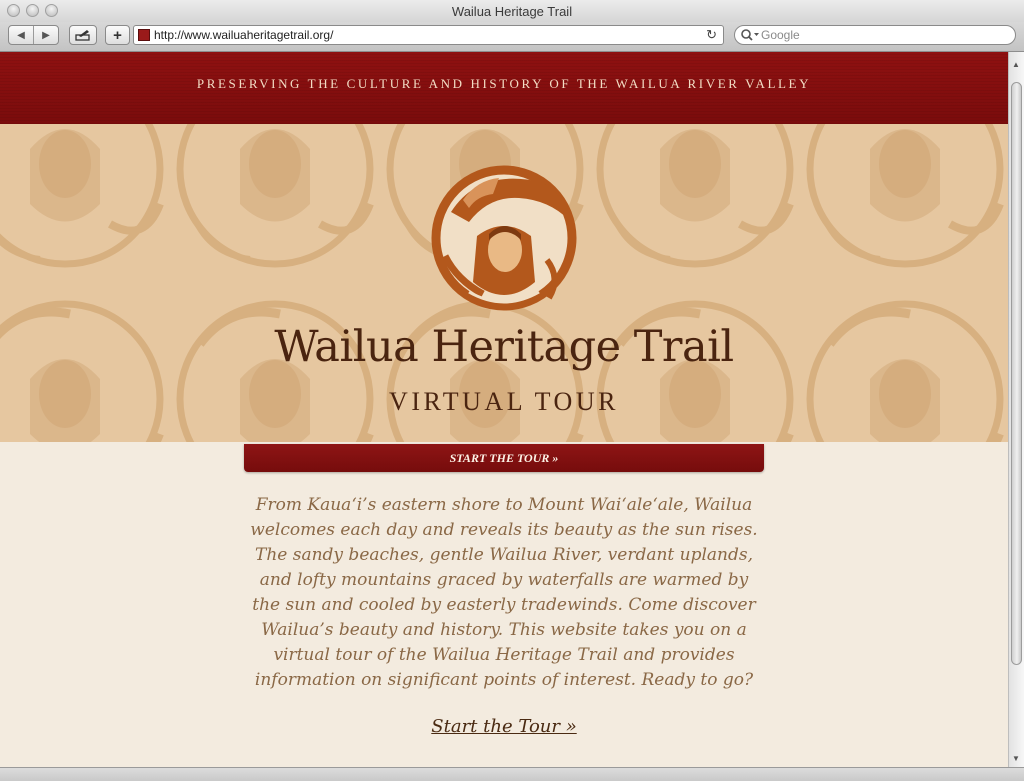  I want to click on forward-icon: ▶, so click(46, 35).